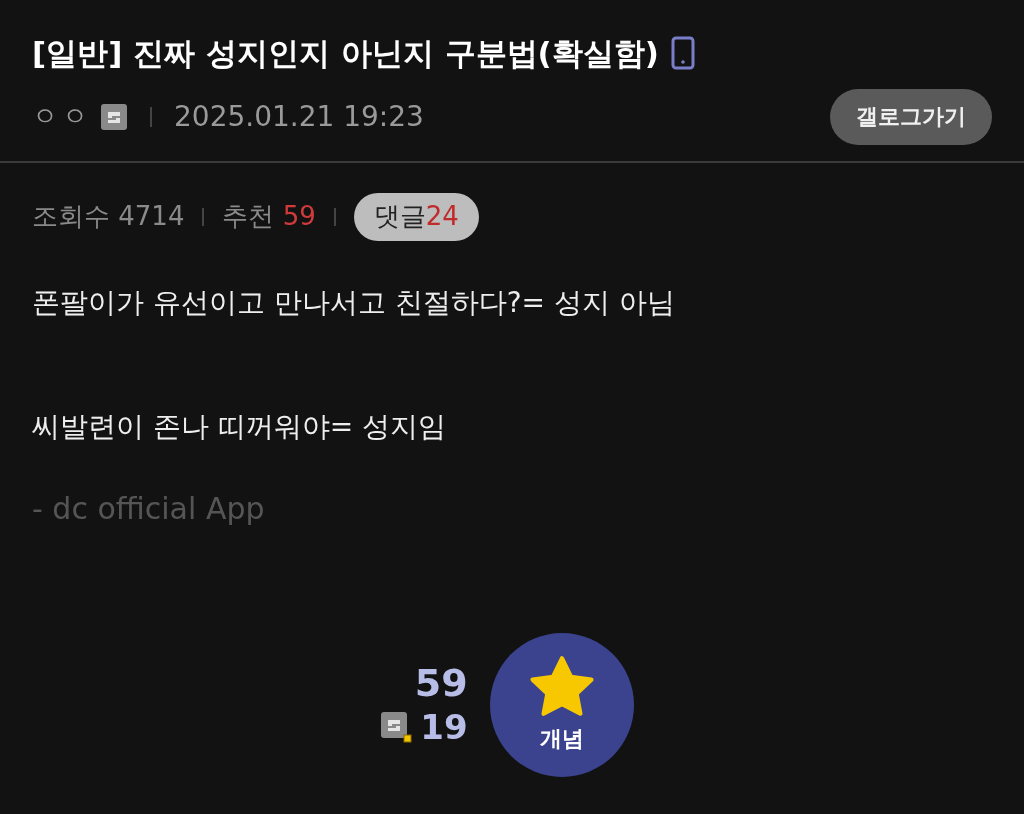 The height and width of the screenshot is (814, 1024). I want to click on post-title: [일반] 진짜 성지인지 아닌지 구분법(확실함), so click(345, 53).